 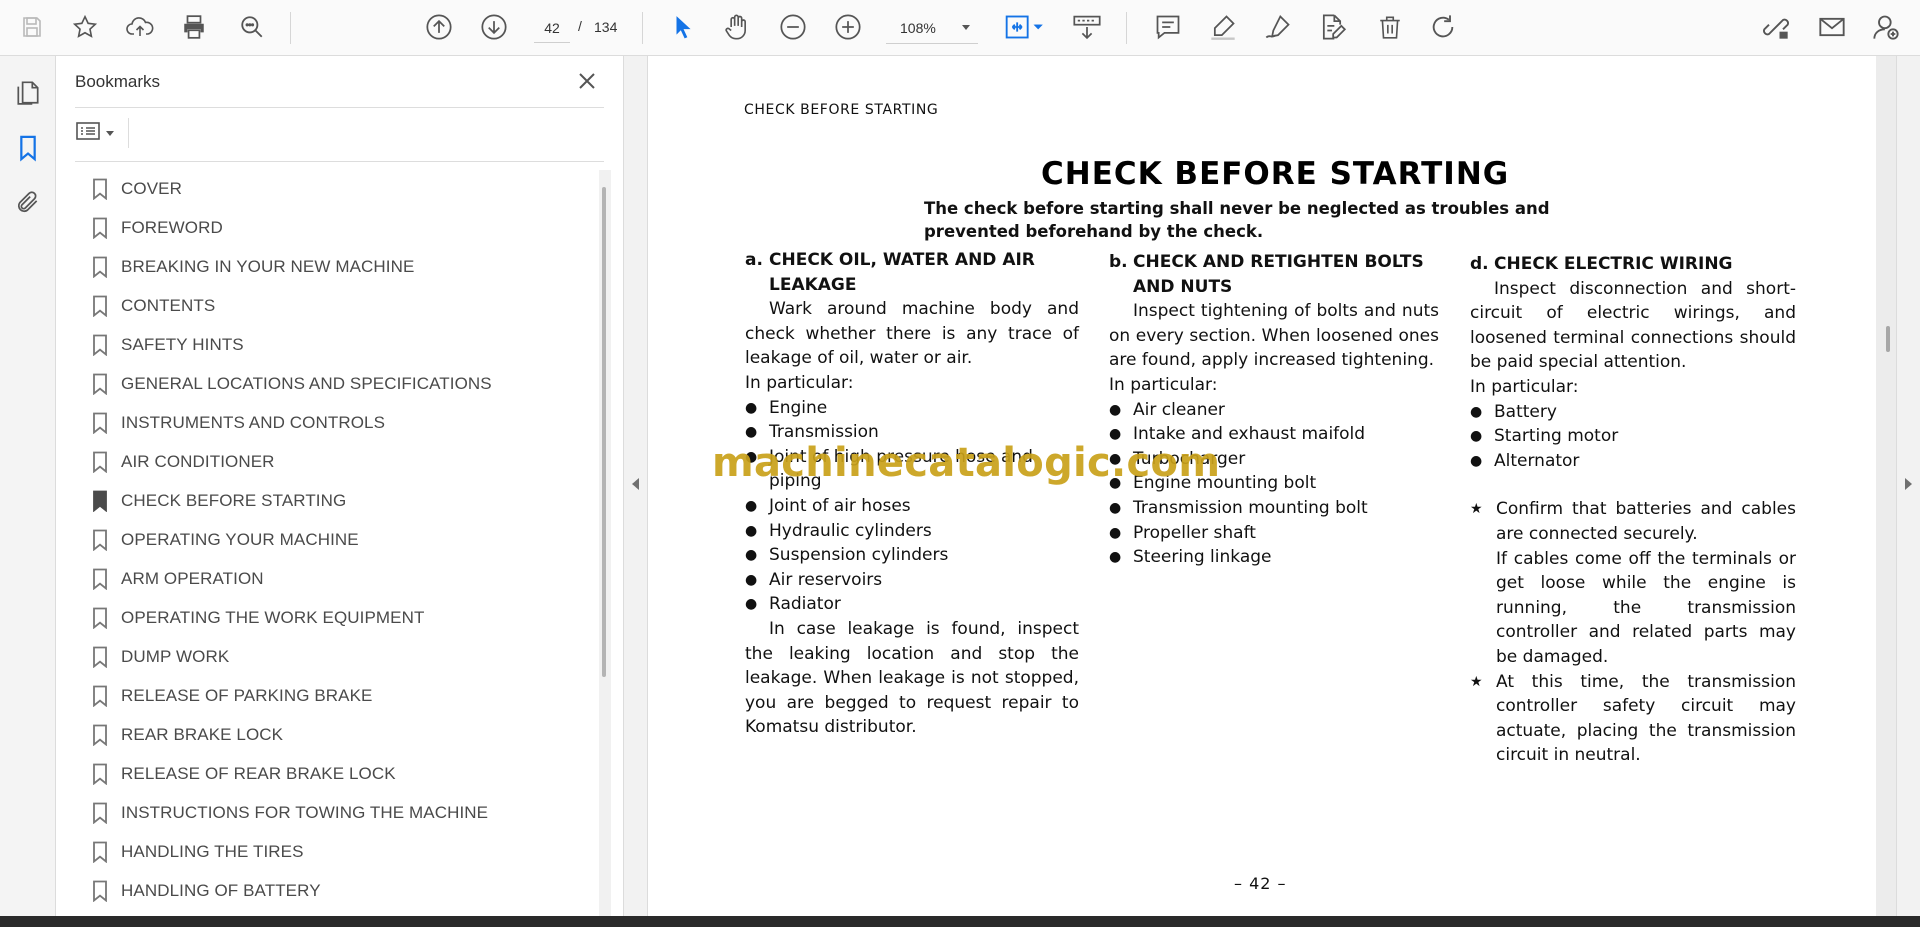 I want to click on bookmark-label: CONTENTS, so click(x=168, y=305).